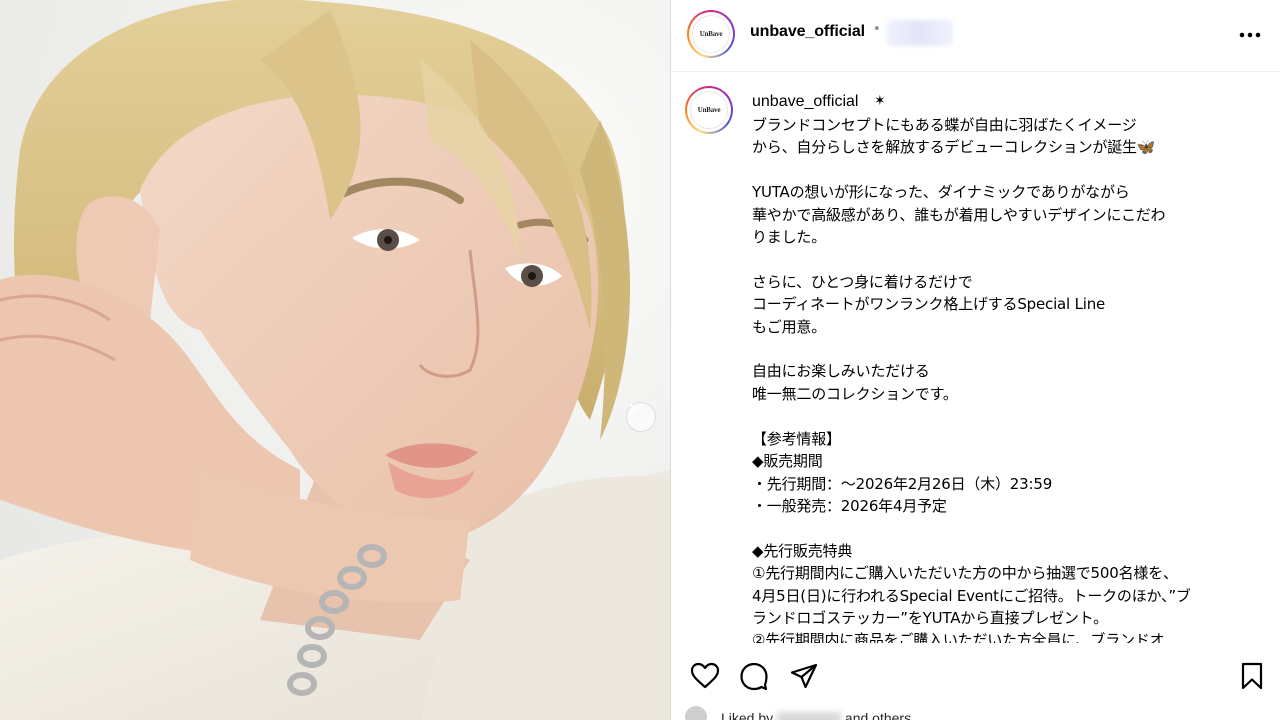 This screenshot has height=720, width=1280. What do you see at coordinates (796, 438) in the screenshot?
I see `caption-line: 【参考情報】` at bounding box center [796, 438].